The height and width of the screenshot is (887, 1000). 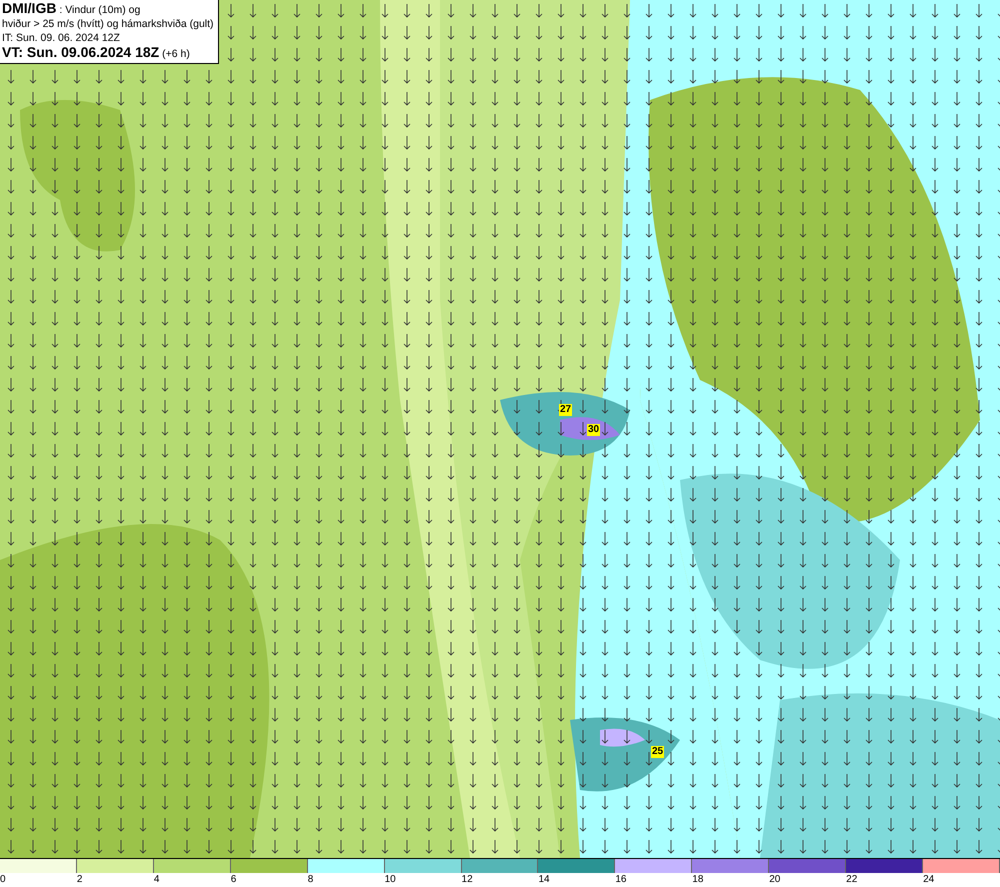 I want to click on scale-tick-label: 24, so click(x=928, y=880).